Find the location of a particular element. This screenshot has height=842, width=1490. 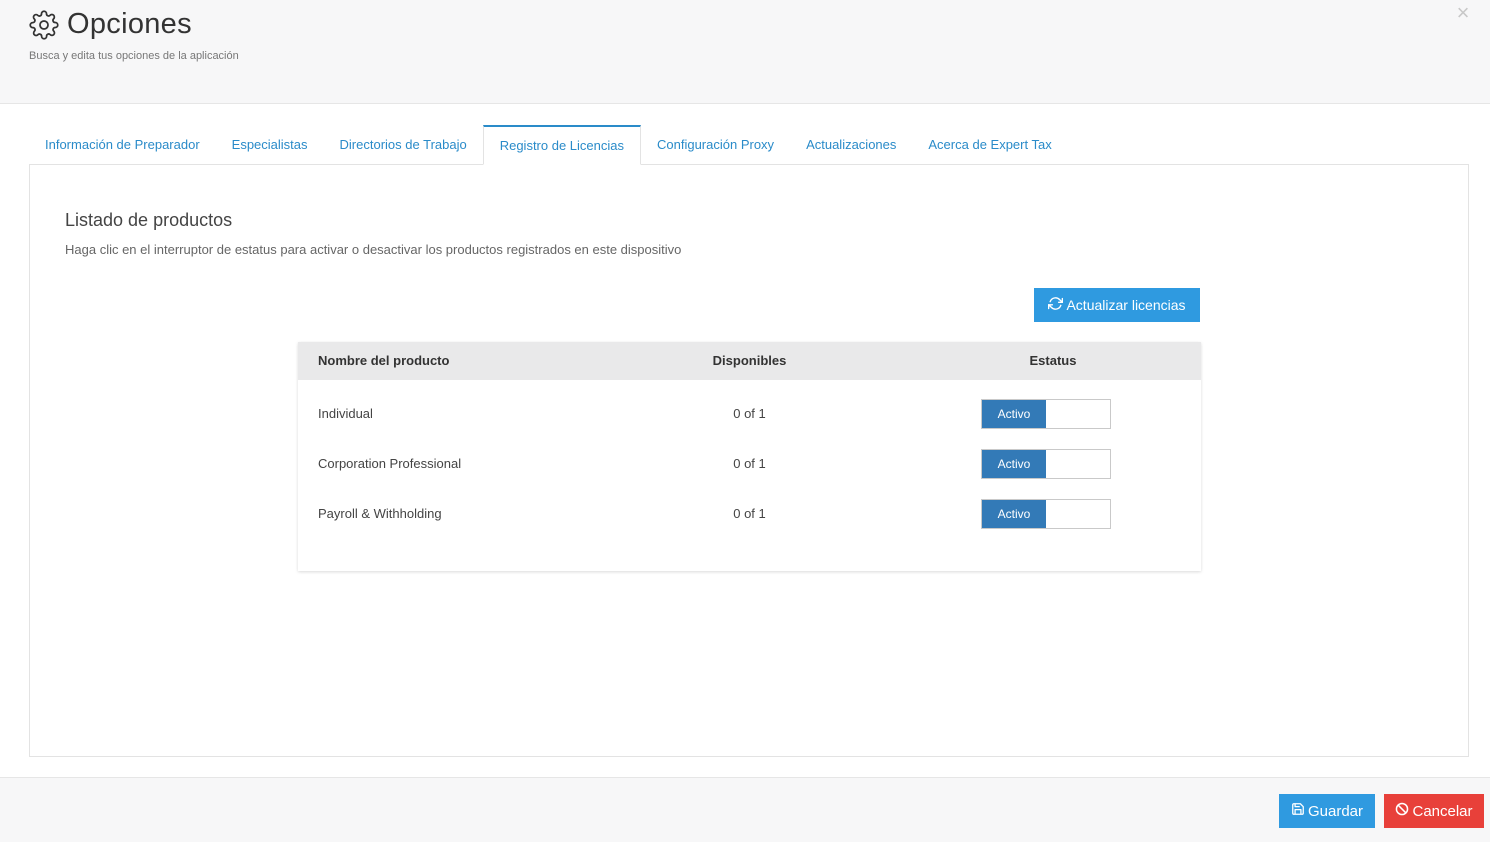

title-row: Opciones is located at coordinates (110, 24).